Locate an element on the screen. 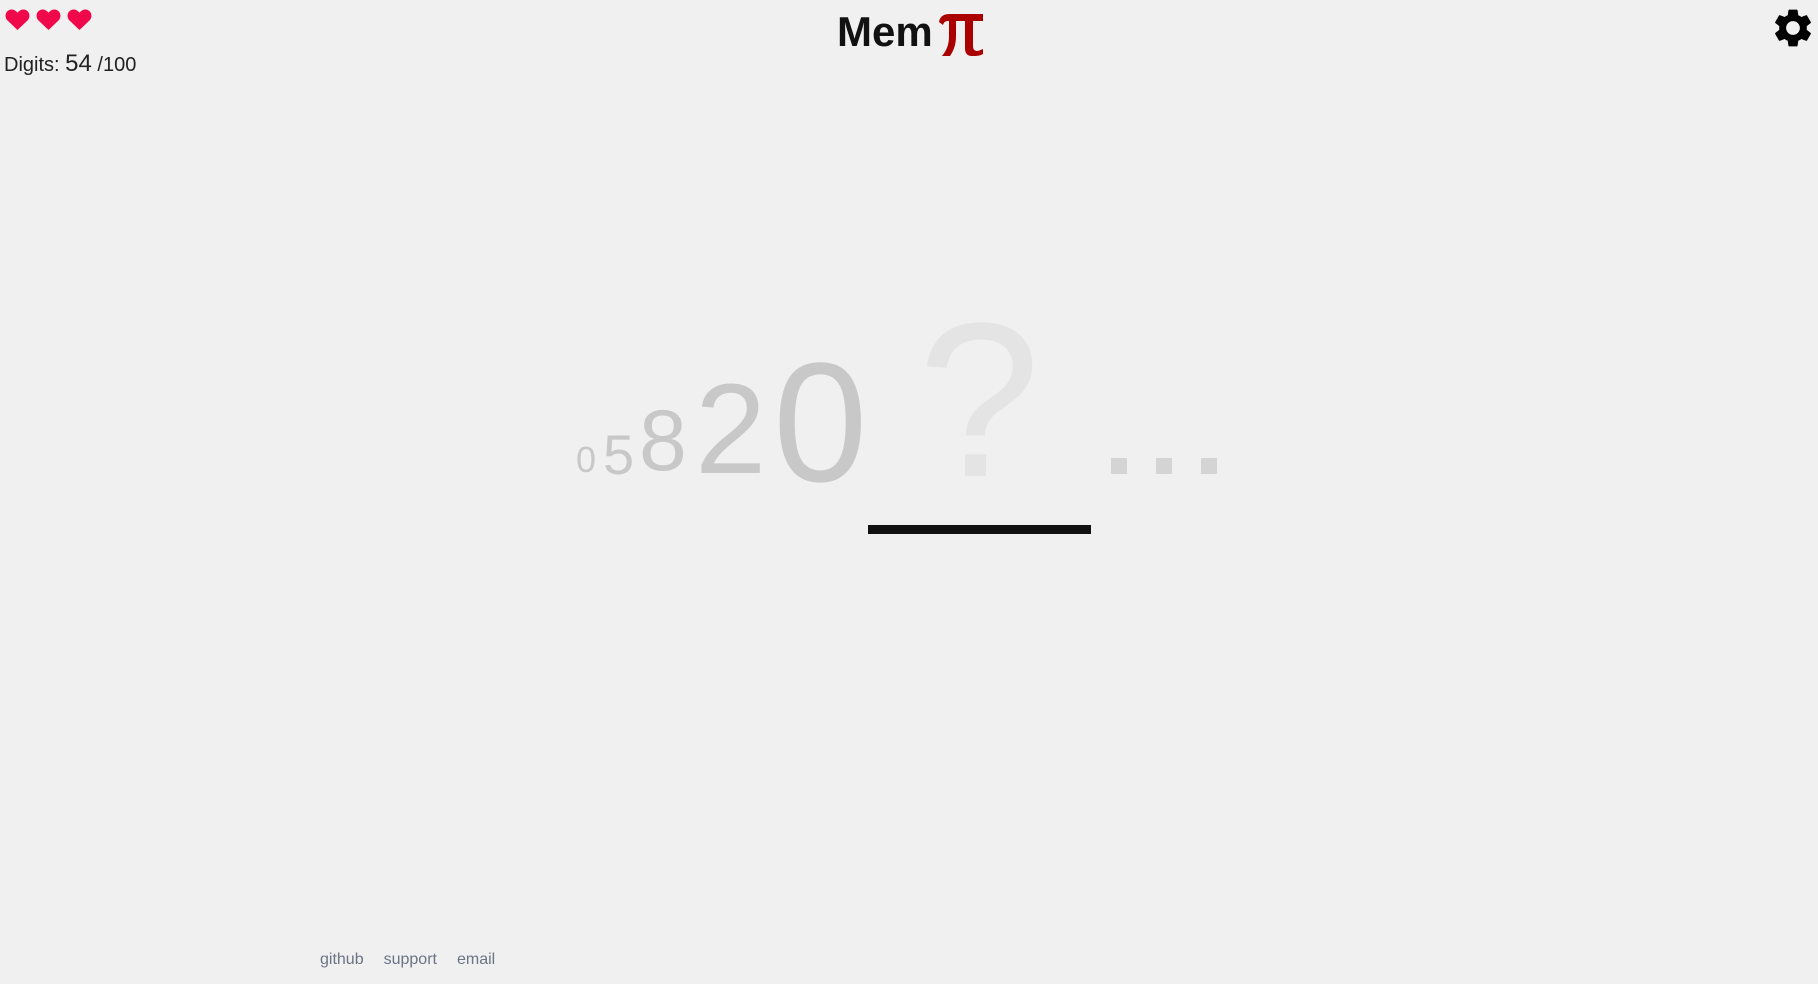  pi-icon is located at coordinates (960, 35).